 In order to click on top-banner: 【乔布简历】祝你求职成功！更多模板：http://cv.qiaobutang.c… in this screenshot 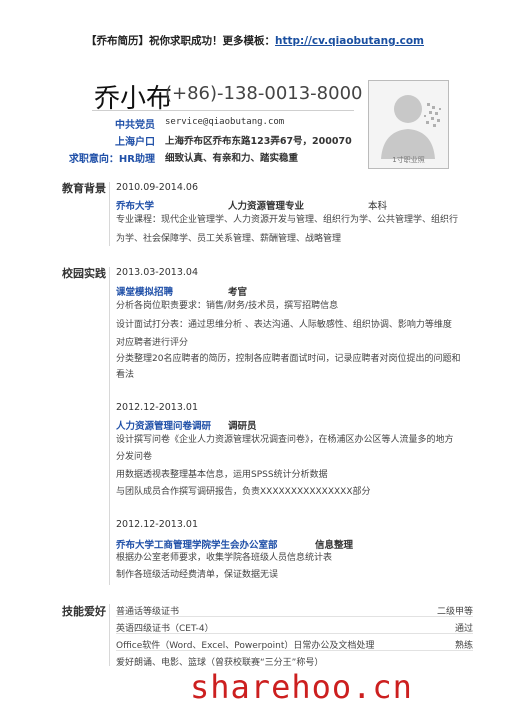, I will do `click(255, 40)`.